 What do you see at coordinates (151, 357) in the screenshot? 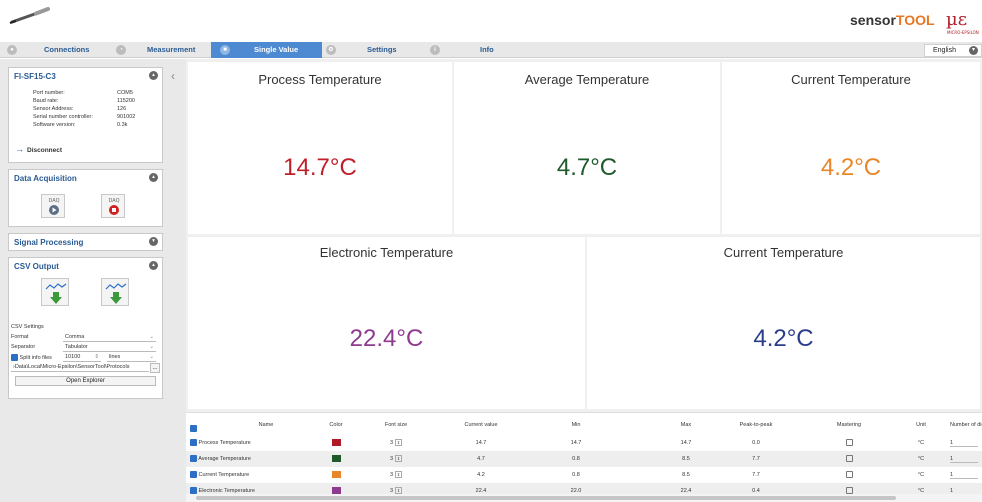
I see `chevron-down-icon: ⌄` at bounding box center [151, 357].